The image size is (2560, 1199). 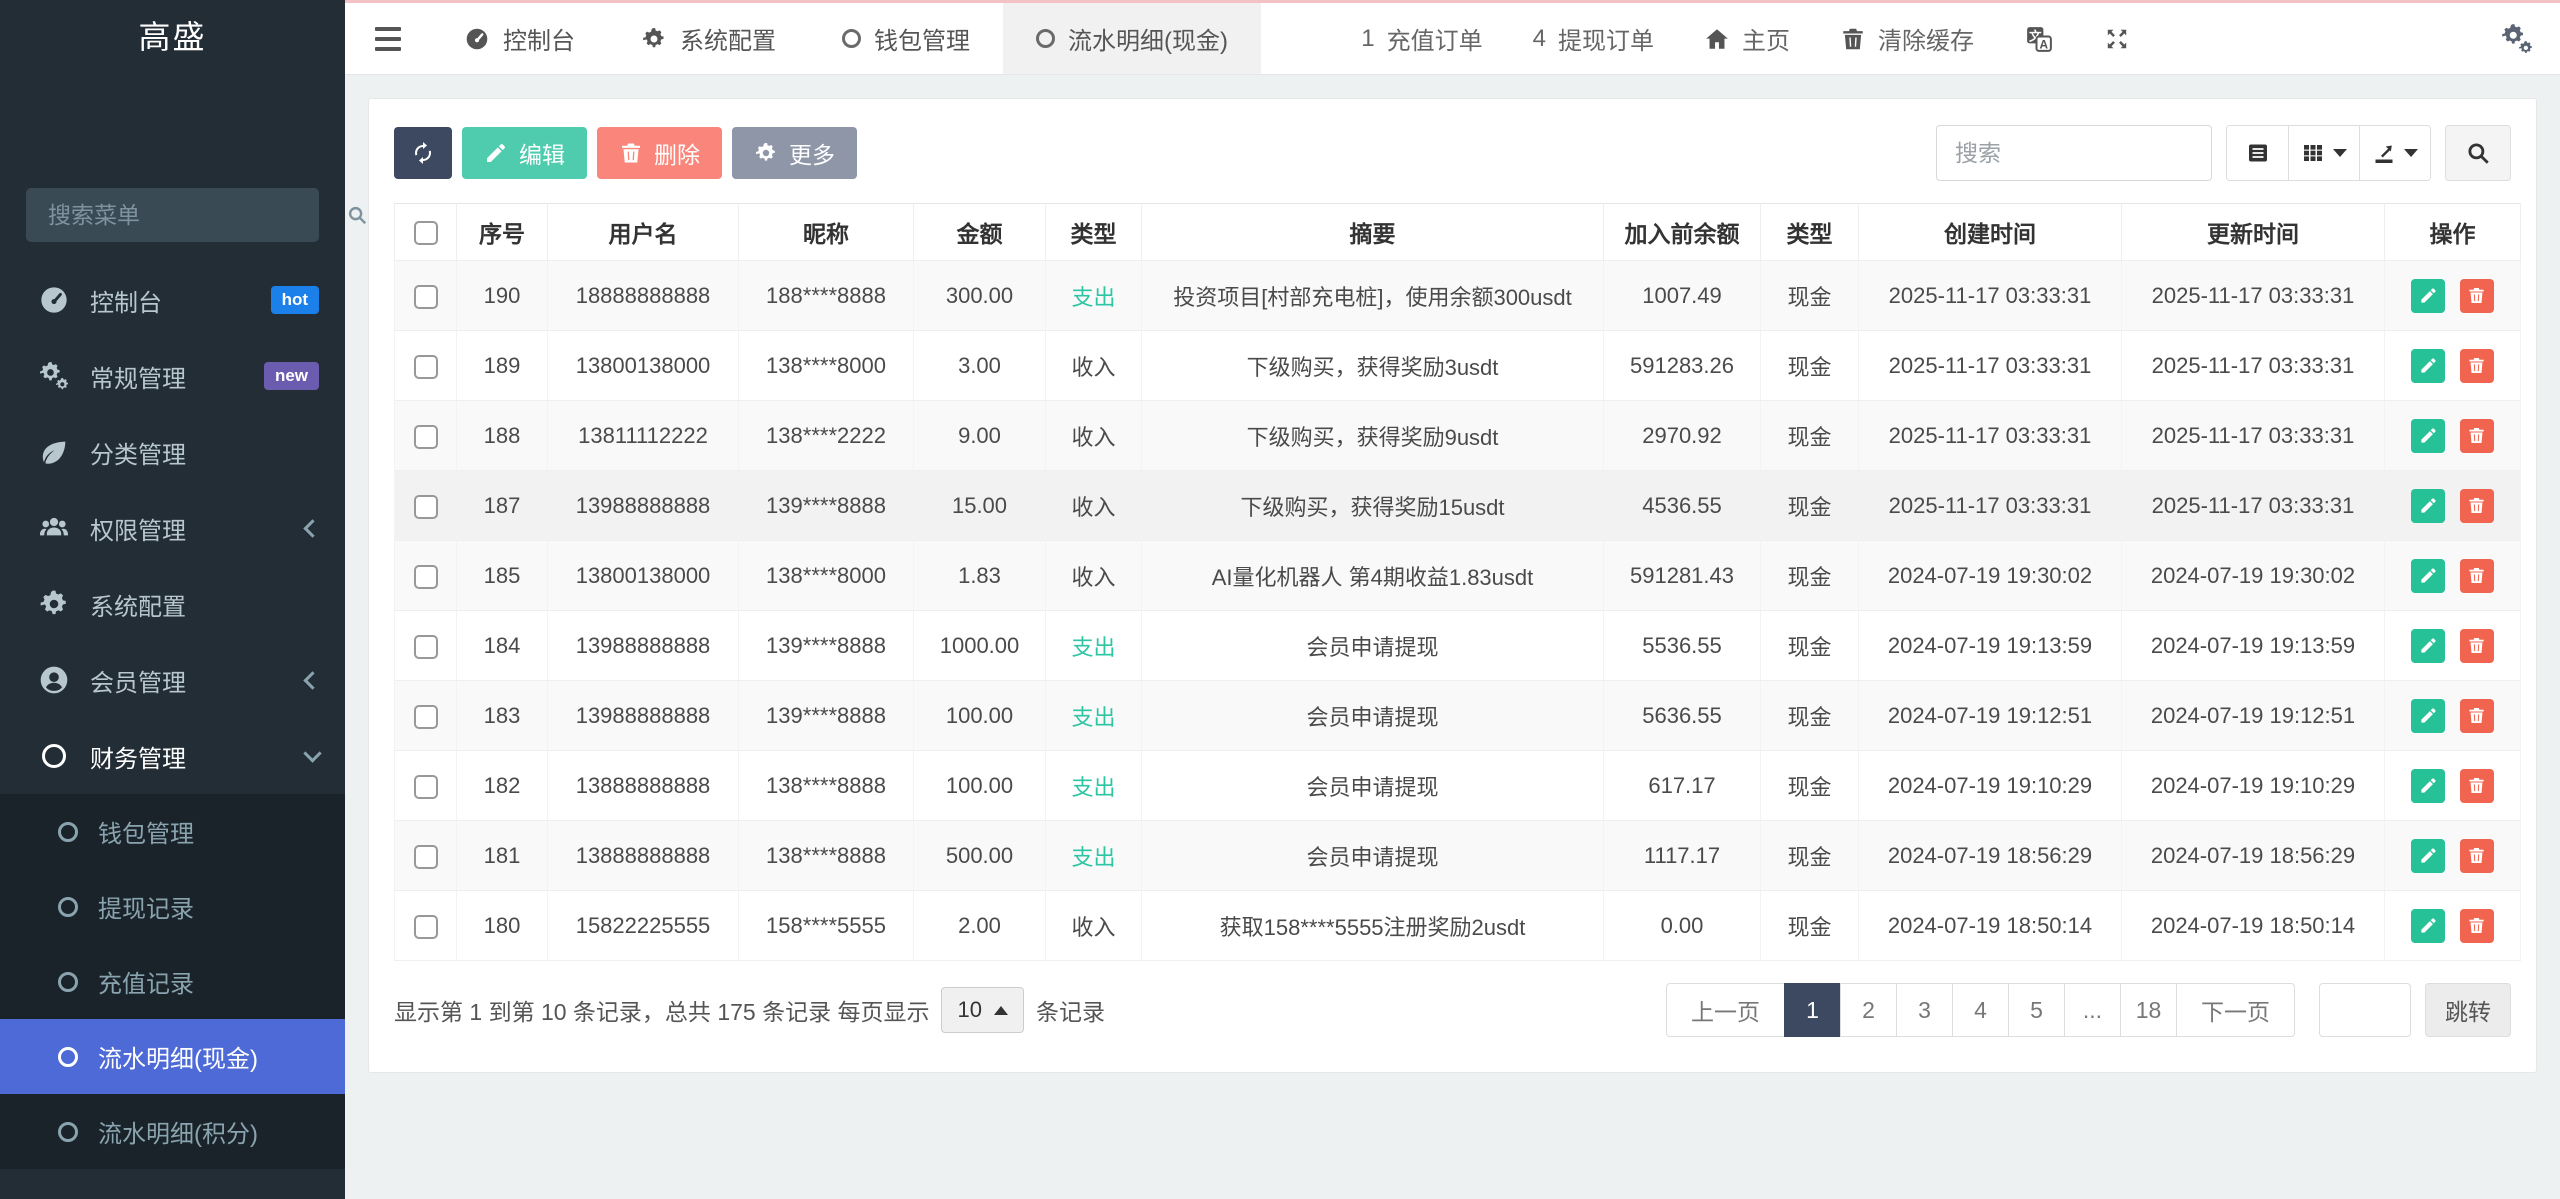 I want to click on col-seq: 序号, so click(x=502, y=232).